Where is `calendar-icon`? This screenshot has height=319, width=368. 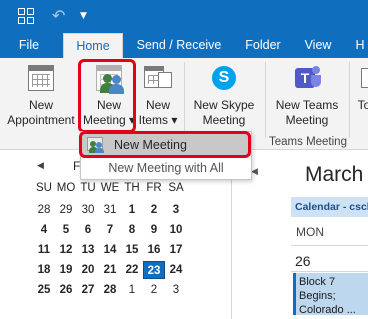
calendar-icon is located at coordinates (41, 78).